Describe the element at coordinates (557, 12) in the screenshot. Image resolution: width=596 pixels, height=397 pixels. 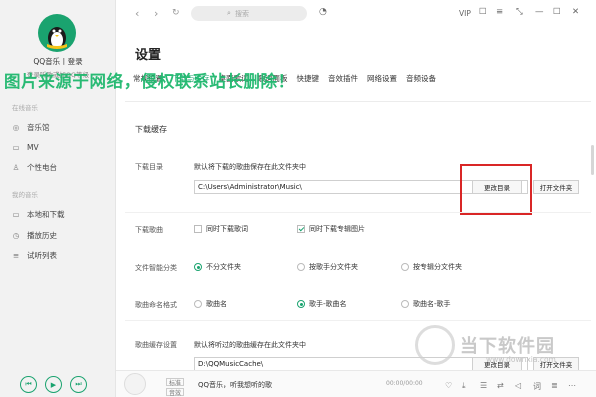
I see `maximize-icon: ☐` at that location.